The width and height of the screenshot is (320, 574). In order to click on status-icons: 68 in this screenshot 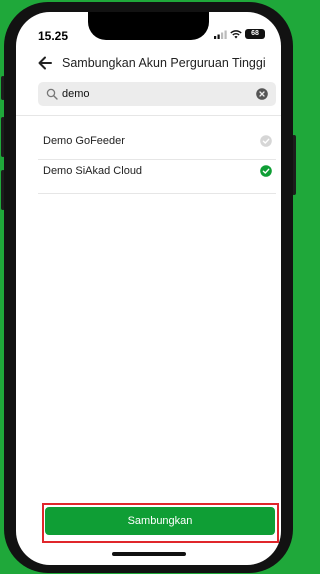, I will do `click(239, 34)`.